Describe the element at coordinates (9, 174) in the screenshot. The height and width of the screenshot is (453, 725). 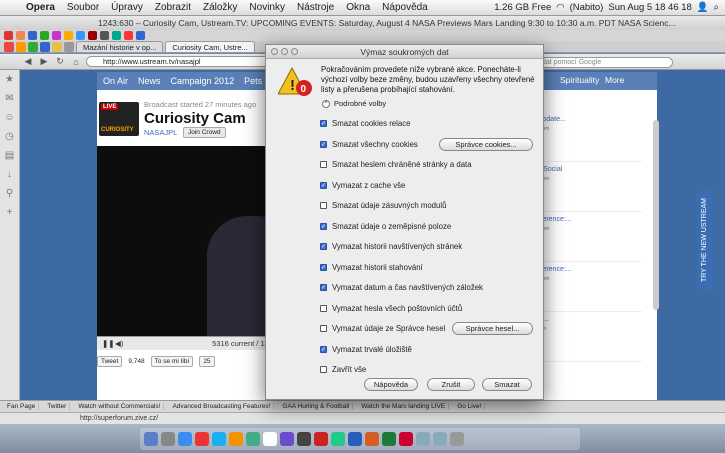
I see `downloads-panel-icon: ↓` at that location.